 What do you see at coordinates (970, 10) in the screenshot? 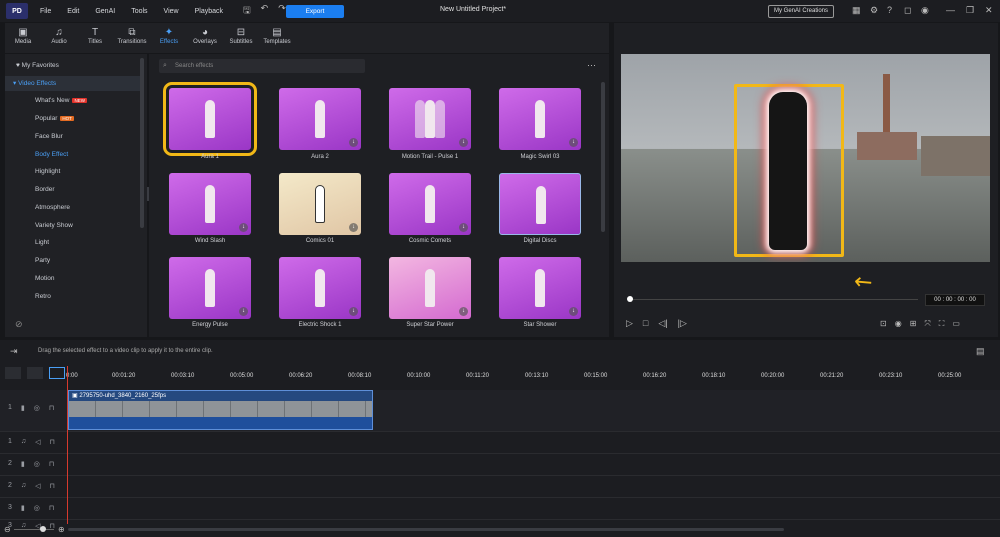
I see `restore-icon: ❐` at bounding box center [970, 10].